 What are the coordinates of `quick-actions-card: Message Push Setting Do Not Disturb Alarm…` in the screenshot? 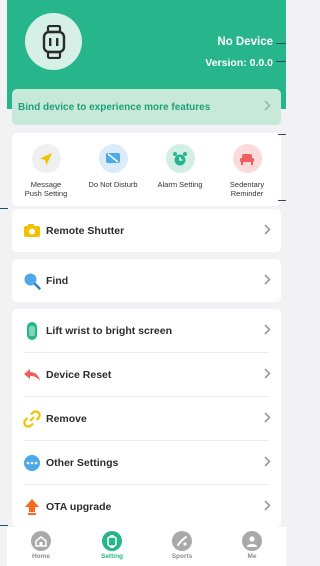 It's located at (146, 169).